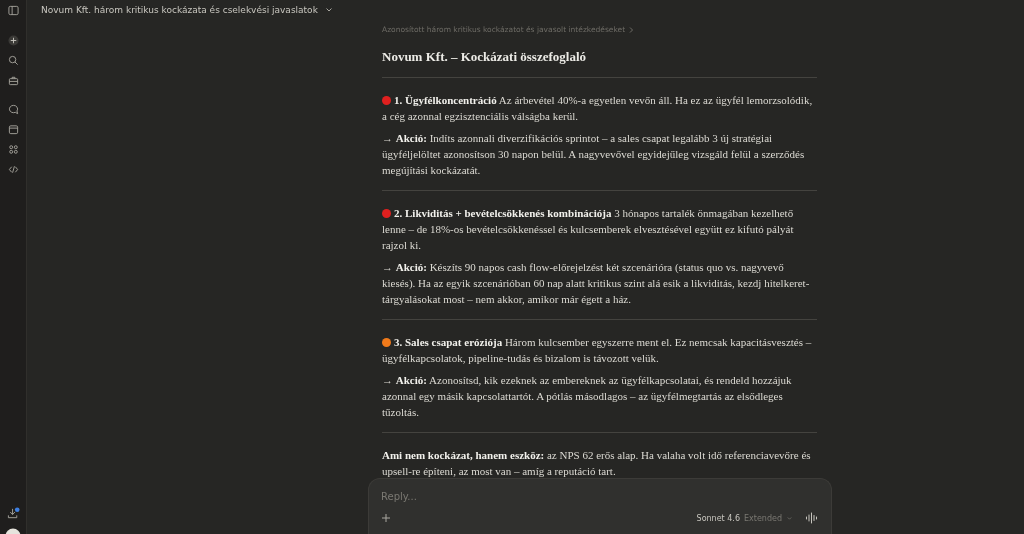 The width and height of the screenshot is (1024, 534). I want to click on chat-bubble-icon, so click(13, 109).